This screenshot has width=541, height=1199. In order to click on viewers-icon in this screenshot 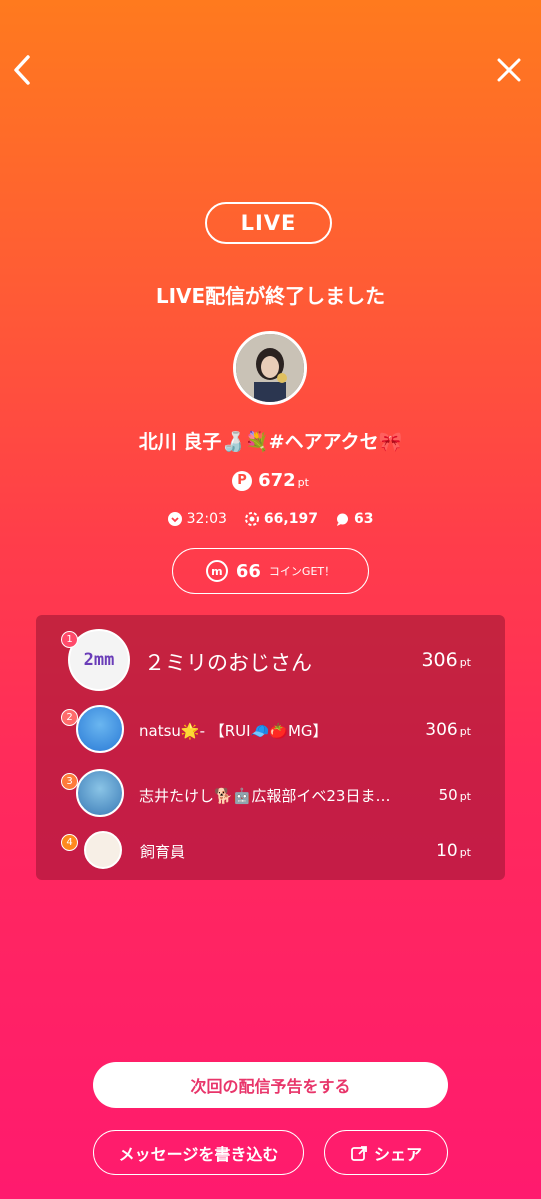, I will do `click(251, 519)`.